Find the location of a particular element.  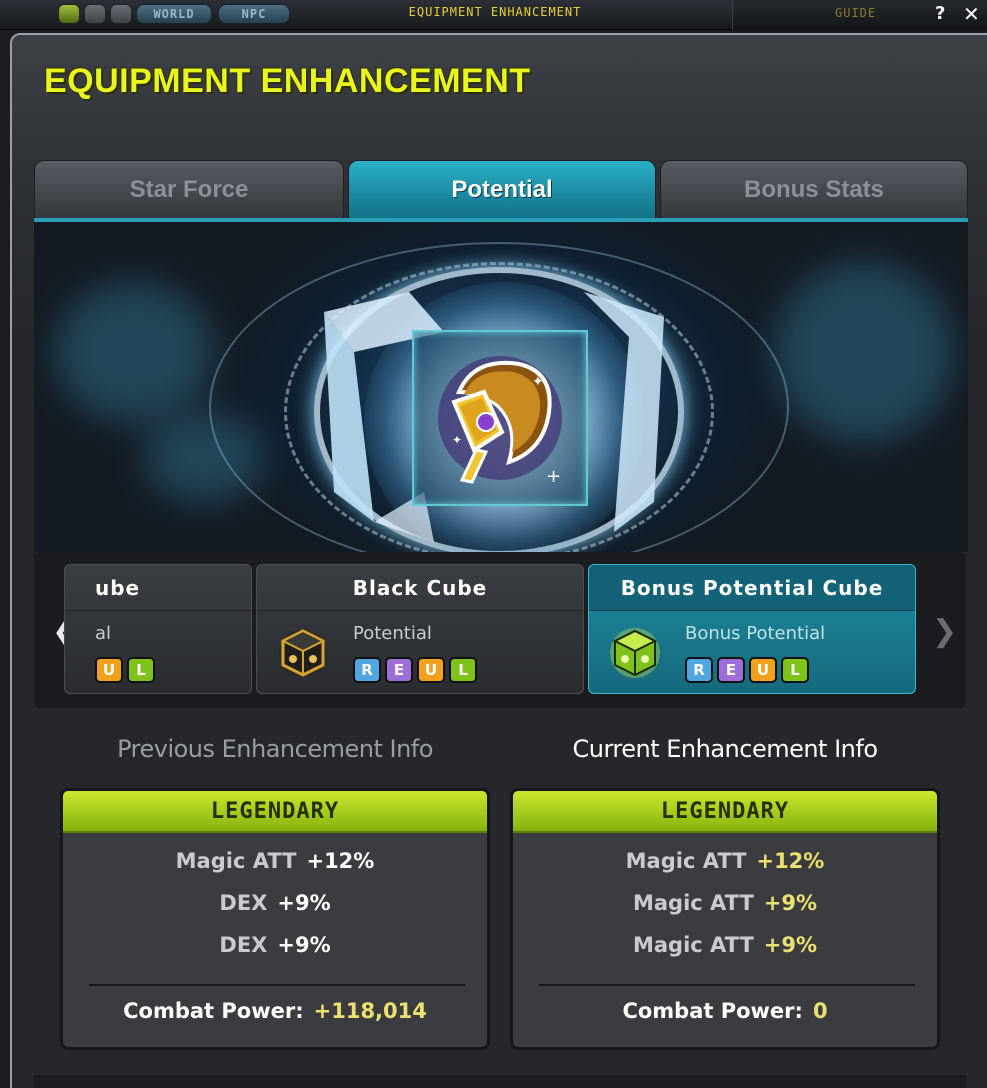

cube-type: al is located at coordinates (103, 633).